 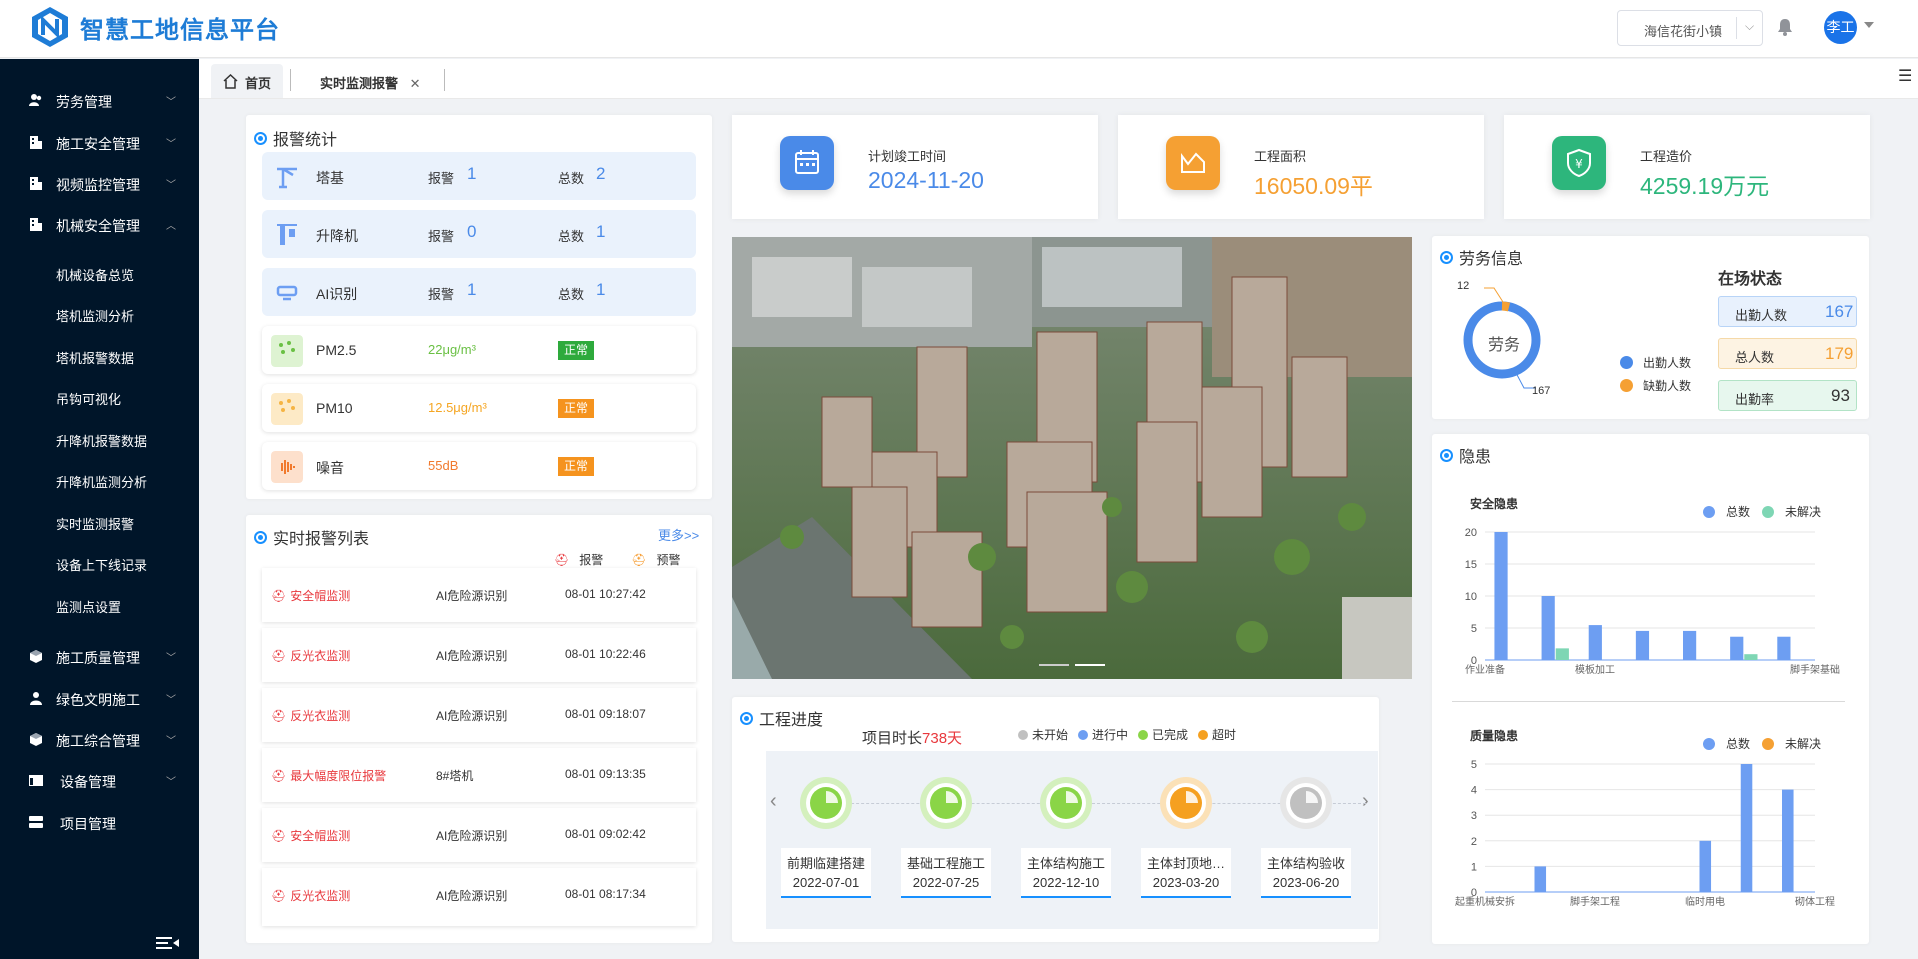 What do you see at coordinates (95, 357) in the screenshot?
I see `sidebar-subitem-tower-alarm: 塔机报警数据` at bounding box center [95, 357].